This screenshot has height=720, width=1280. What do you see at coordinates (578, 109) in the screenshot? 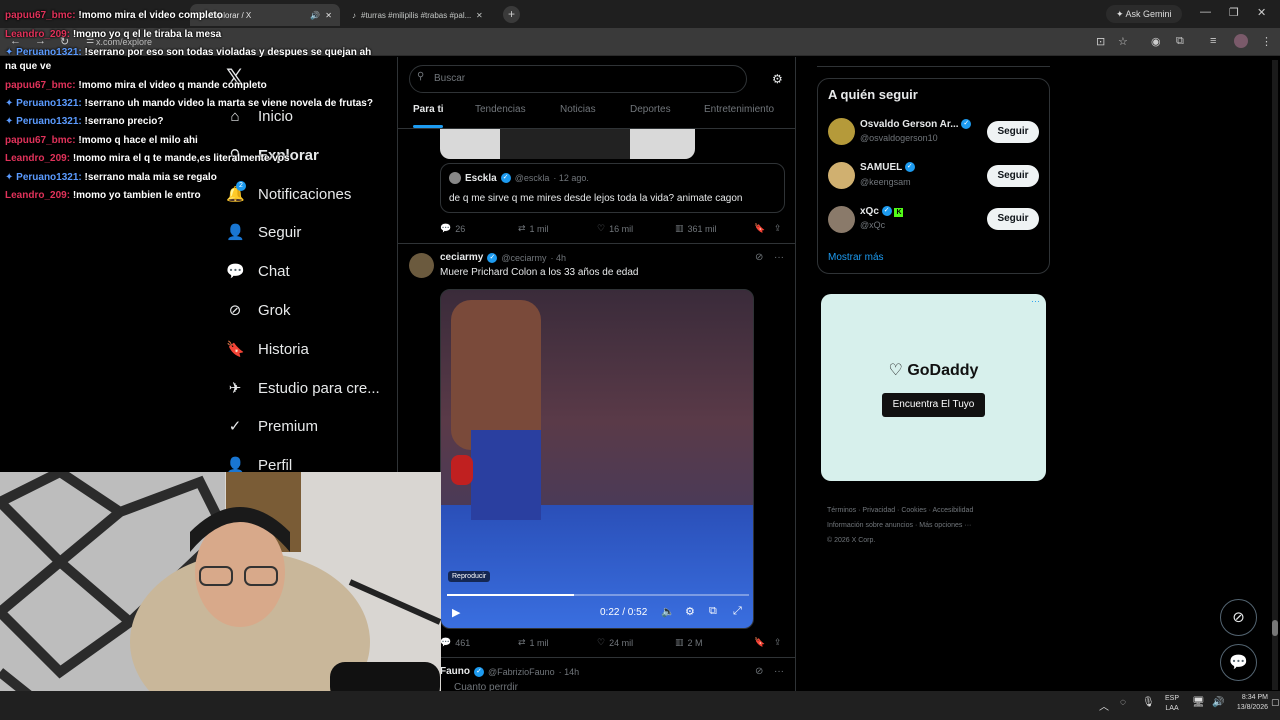
I see `tab-noticias: Noticias` at bounding box center [578, 109].